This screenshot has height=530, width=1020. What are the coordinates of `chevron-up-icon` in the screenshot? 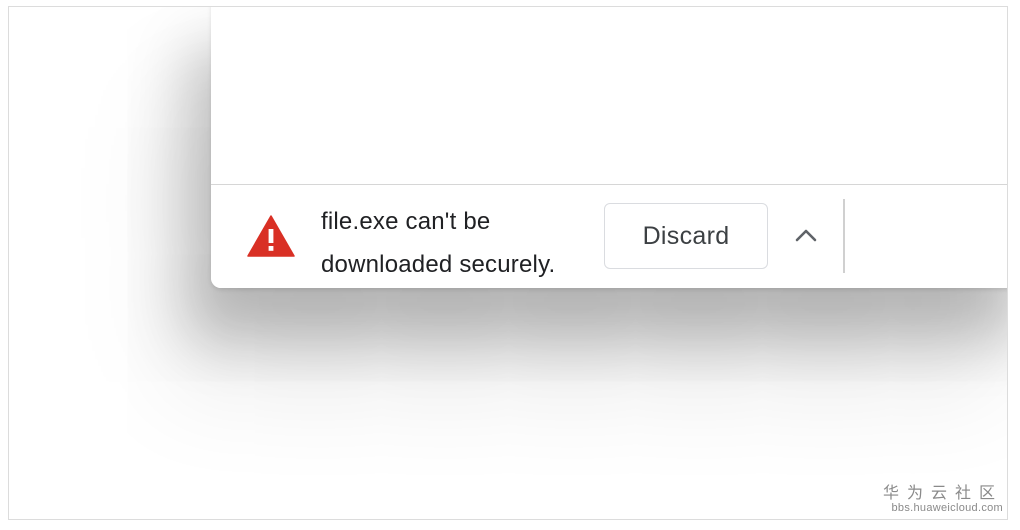 It's located at (806, 235).